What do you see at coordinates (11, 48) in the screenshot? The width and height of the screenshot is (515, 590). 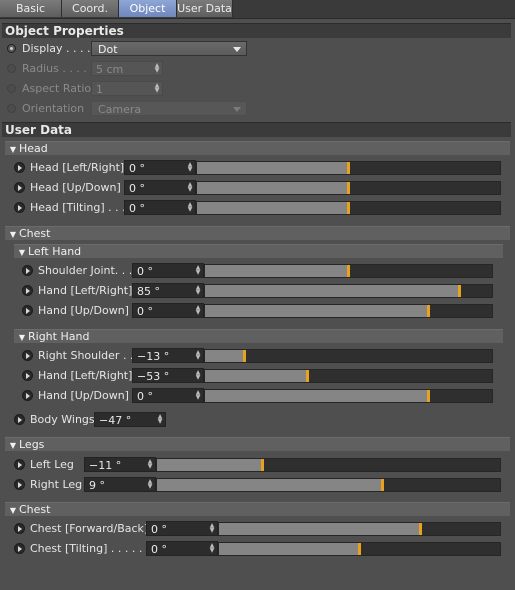 I see `display-radio` at bounding box center [11, 48].